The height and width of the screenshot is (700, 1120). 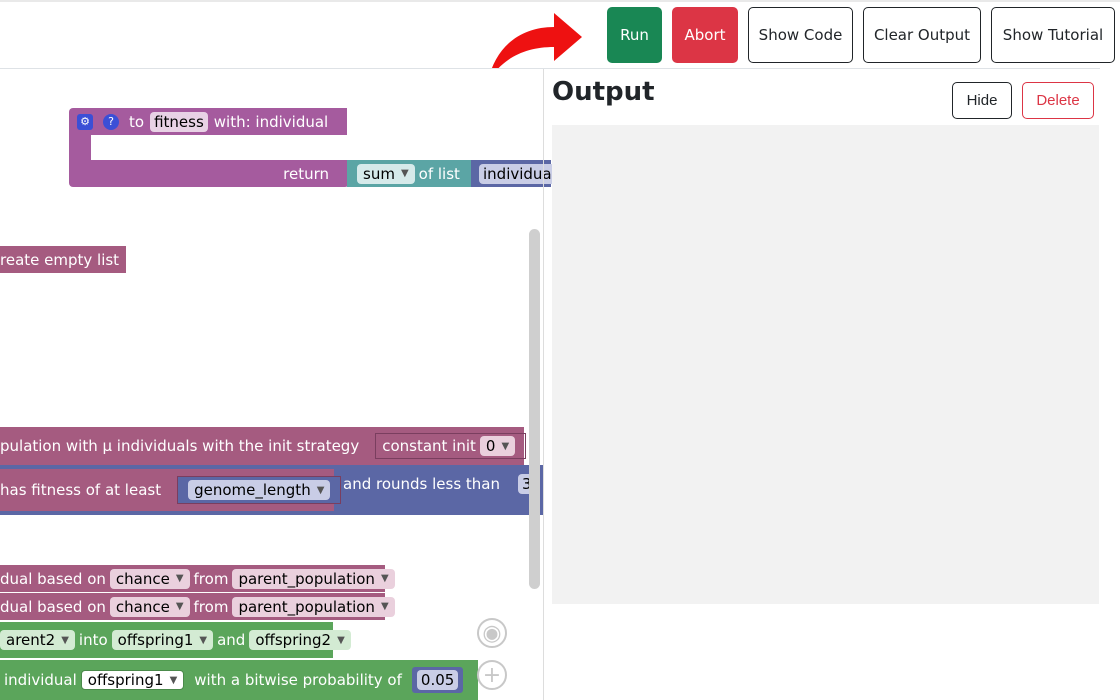 I want to click on show-tutorial-button: Show Tutorial, so click(x=1053, y=35).